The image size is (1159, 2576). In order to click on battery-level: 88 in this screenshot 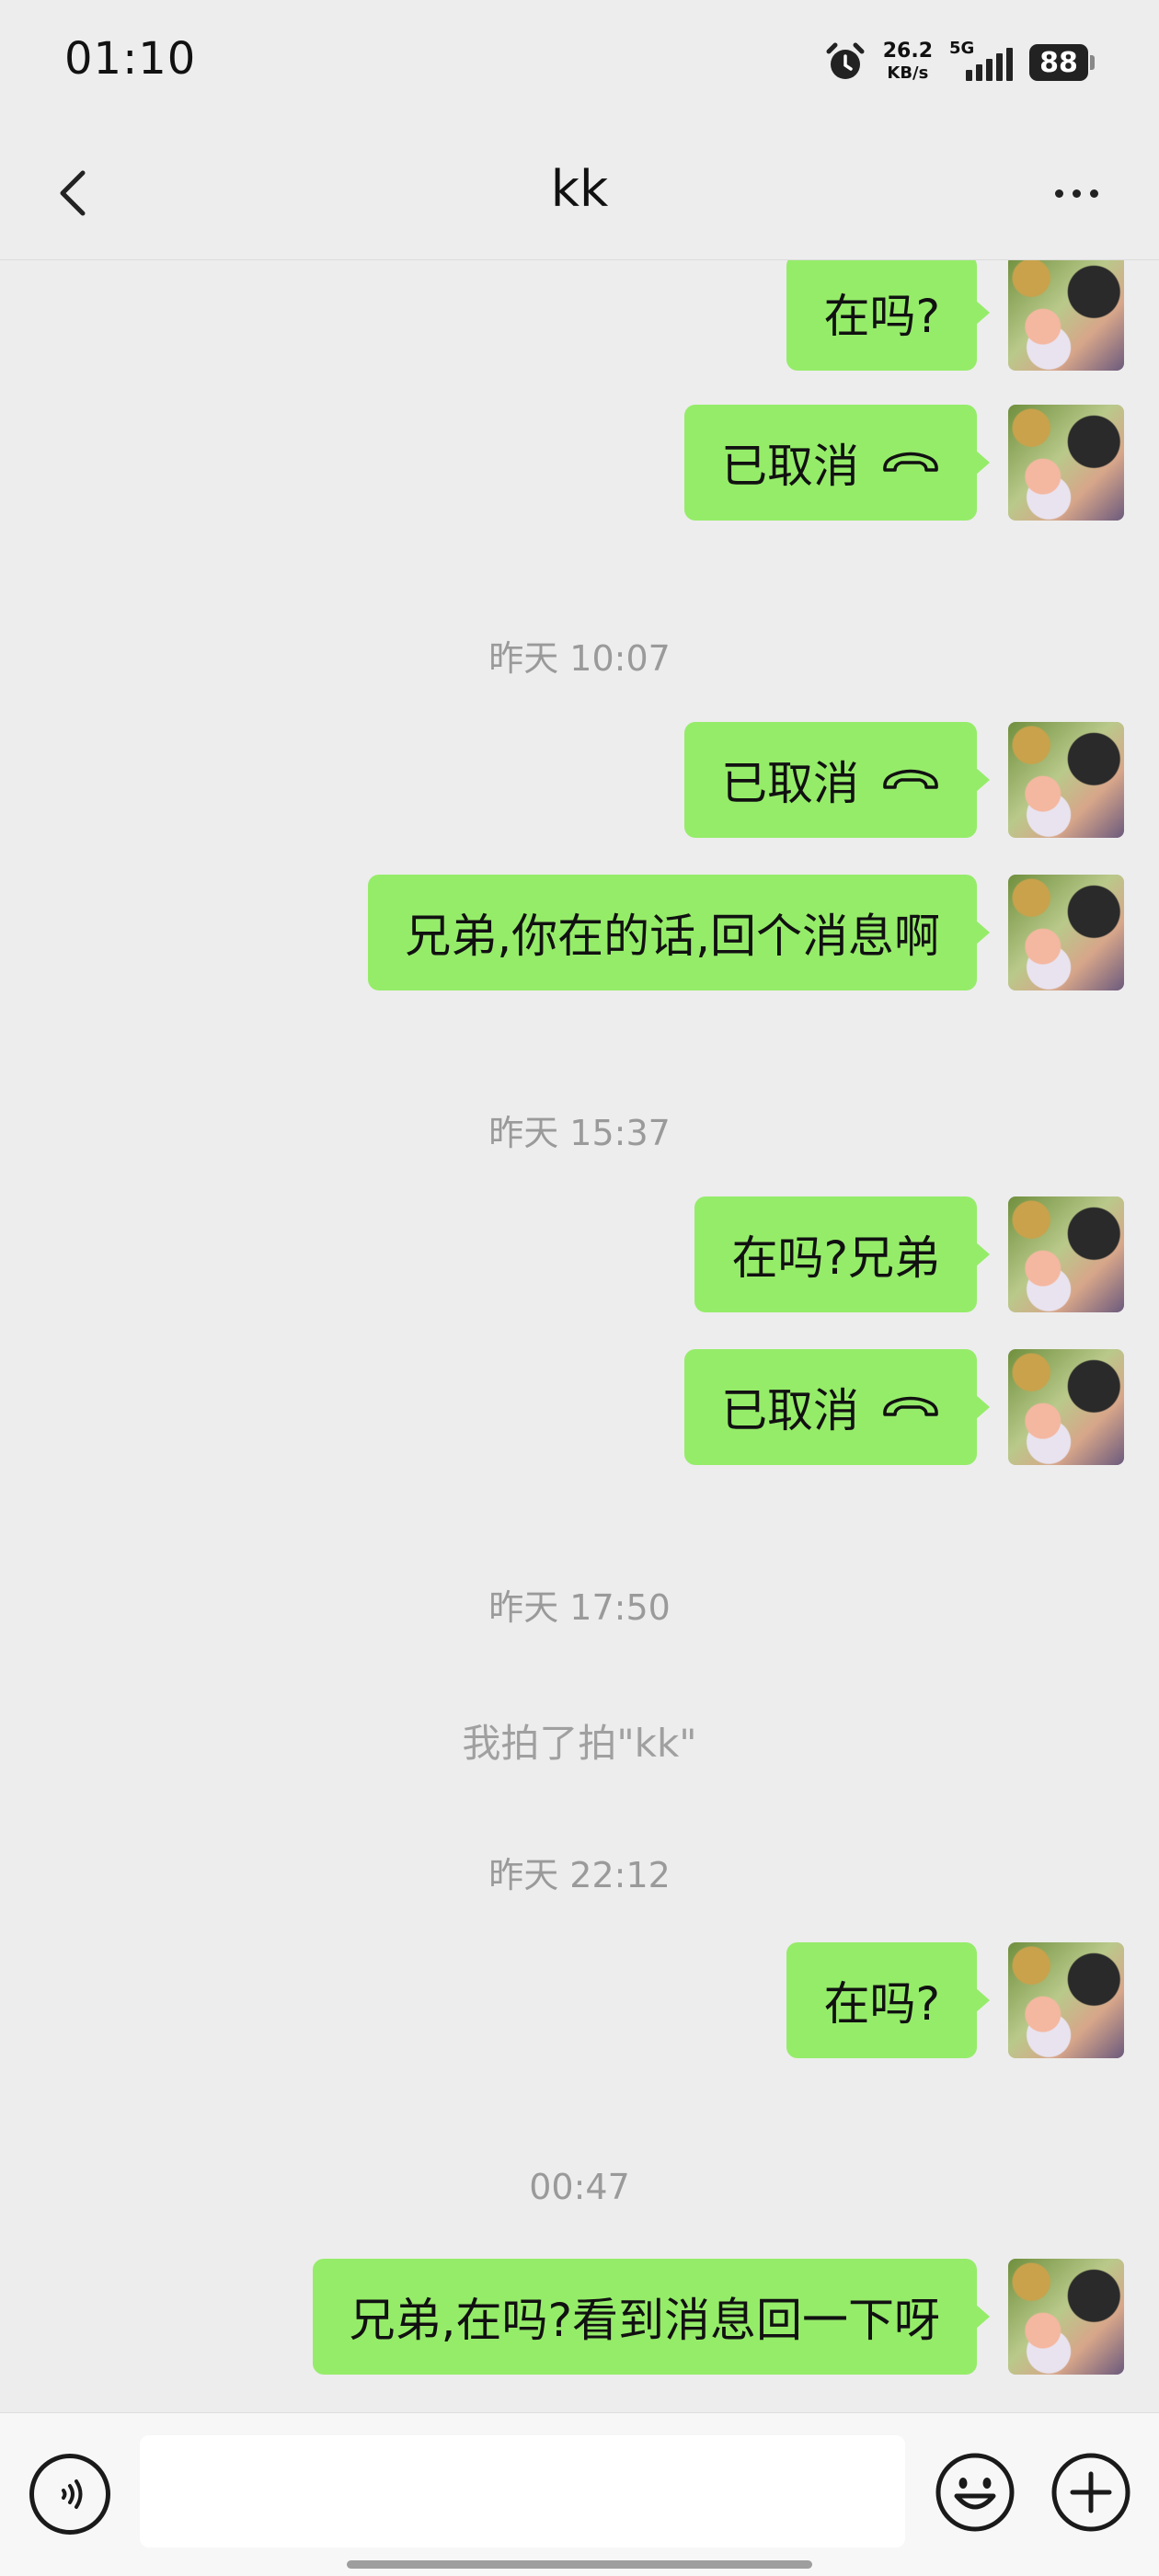, I will do `click(1058, 63)`.